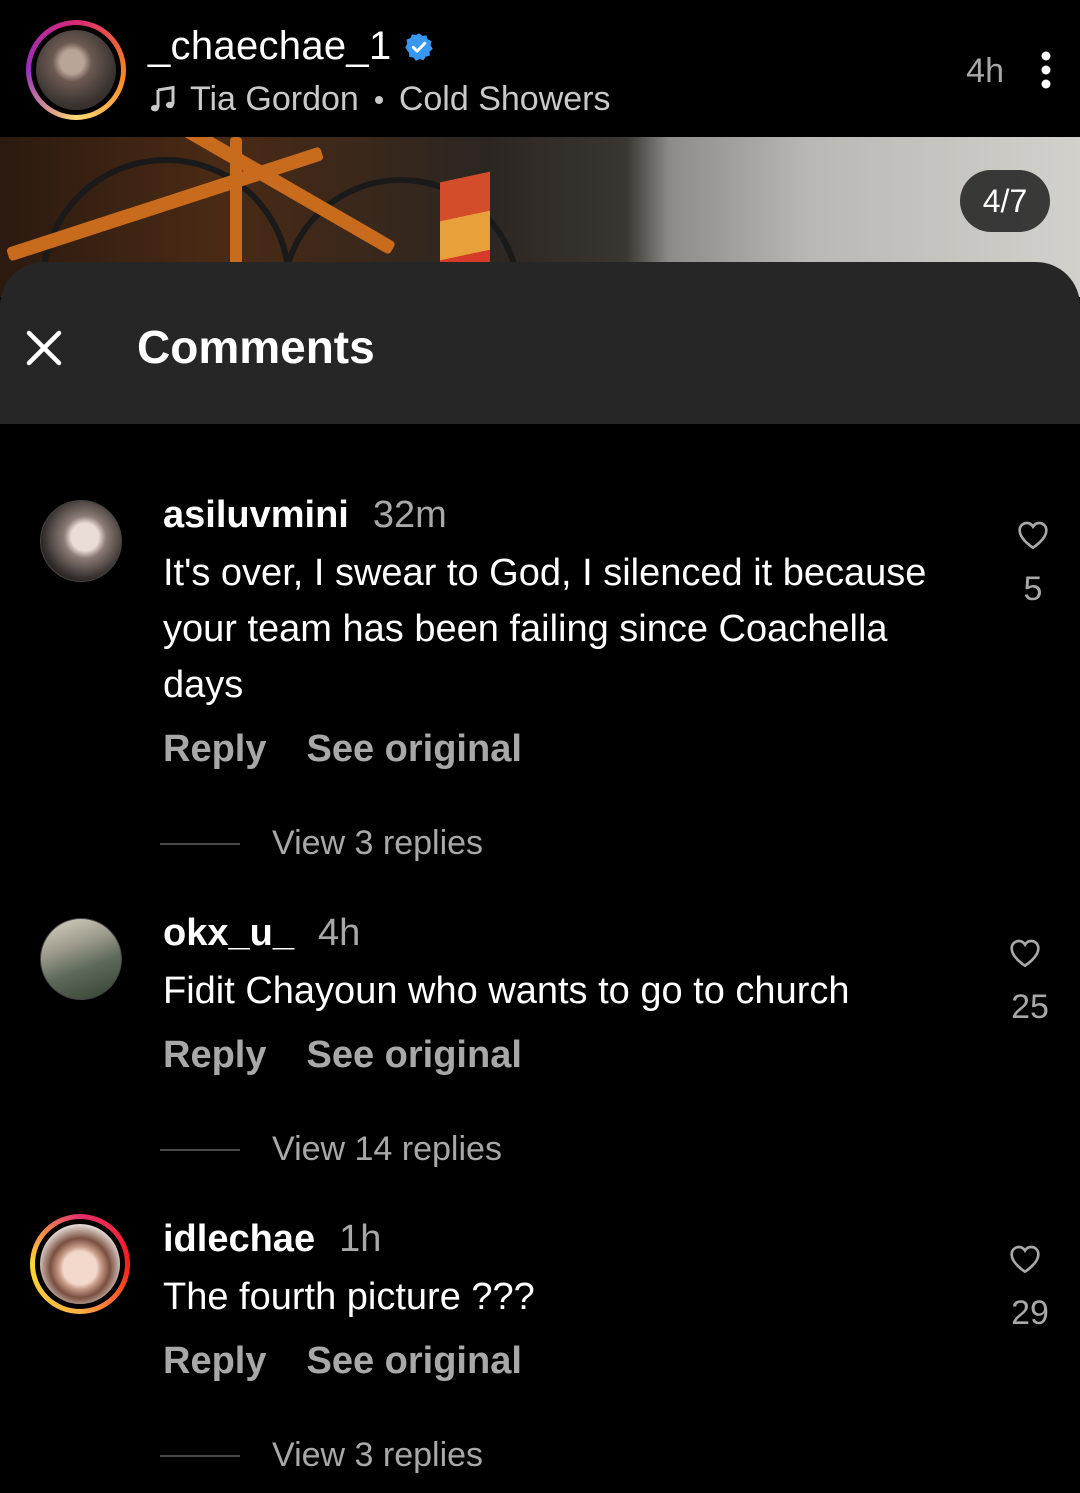 This screenshot has width=1080, height=1493. Describe the element at coordinates (274, 99) in the screenshot. I see `music-artist: Tia Gordon` at that location.